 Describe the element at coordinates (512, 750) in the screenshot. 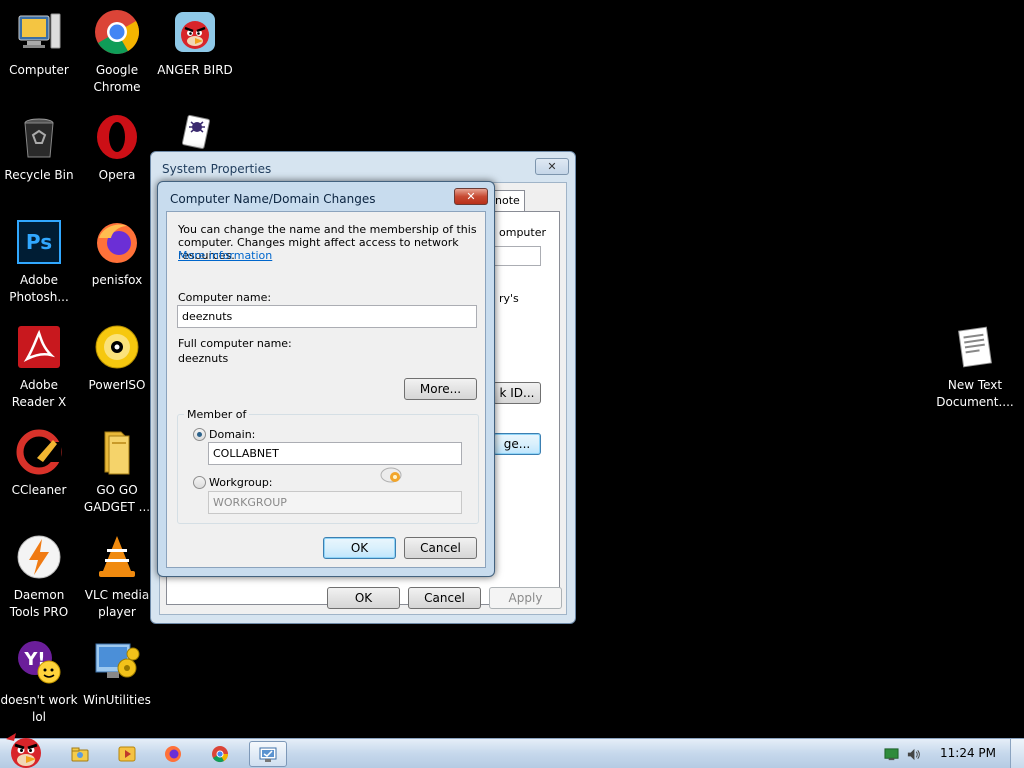

I see `taskbar: 11:24 PM` at that location.